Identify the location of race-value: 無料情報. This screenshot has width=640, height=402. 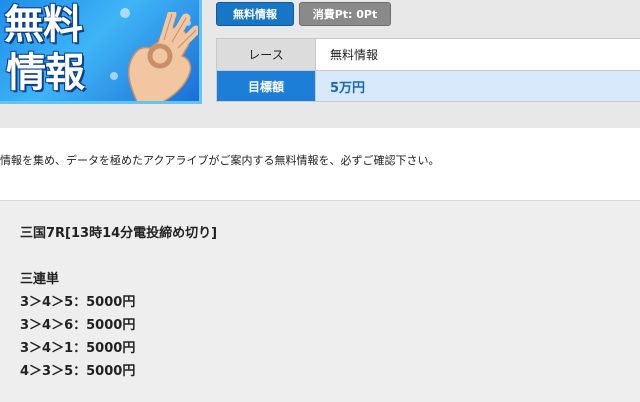
(477, 54).